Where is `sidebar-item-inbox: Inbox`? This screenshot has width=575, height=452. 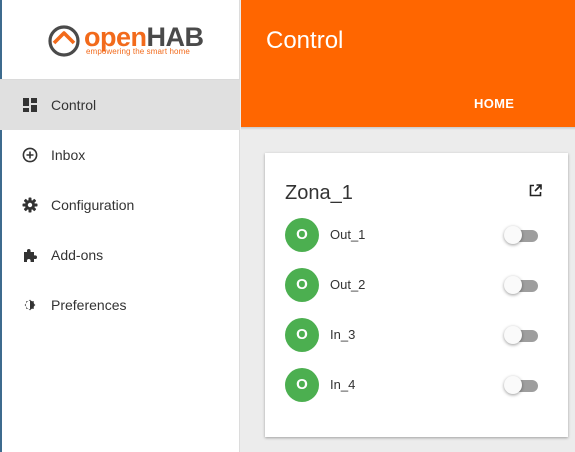
sidebar-item-inbox: Inbox is located at coordinates (120, 155).